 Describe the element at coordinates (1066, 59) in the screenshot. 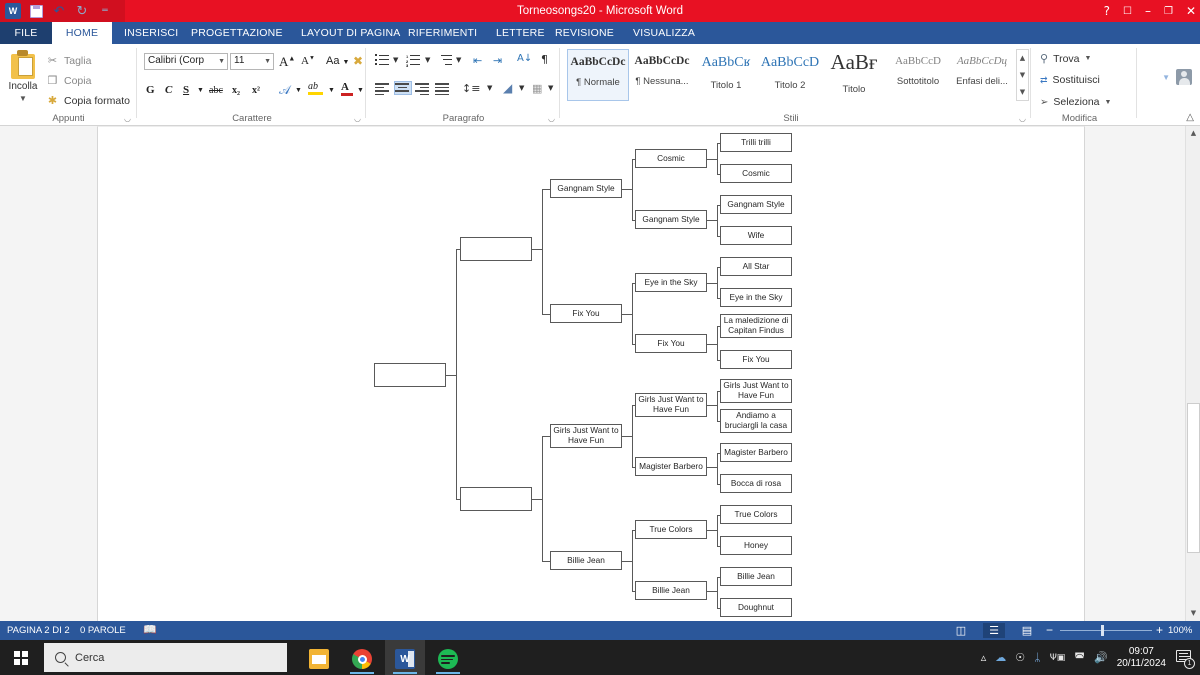

I see `find-button: ⚲ Trova ▼` at that location.